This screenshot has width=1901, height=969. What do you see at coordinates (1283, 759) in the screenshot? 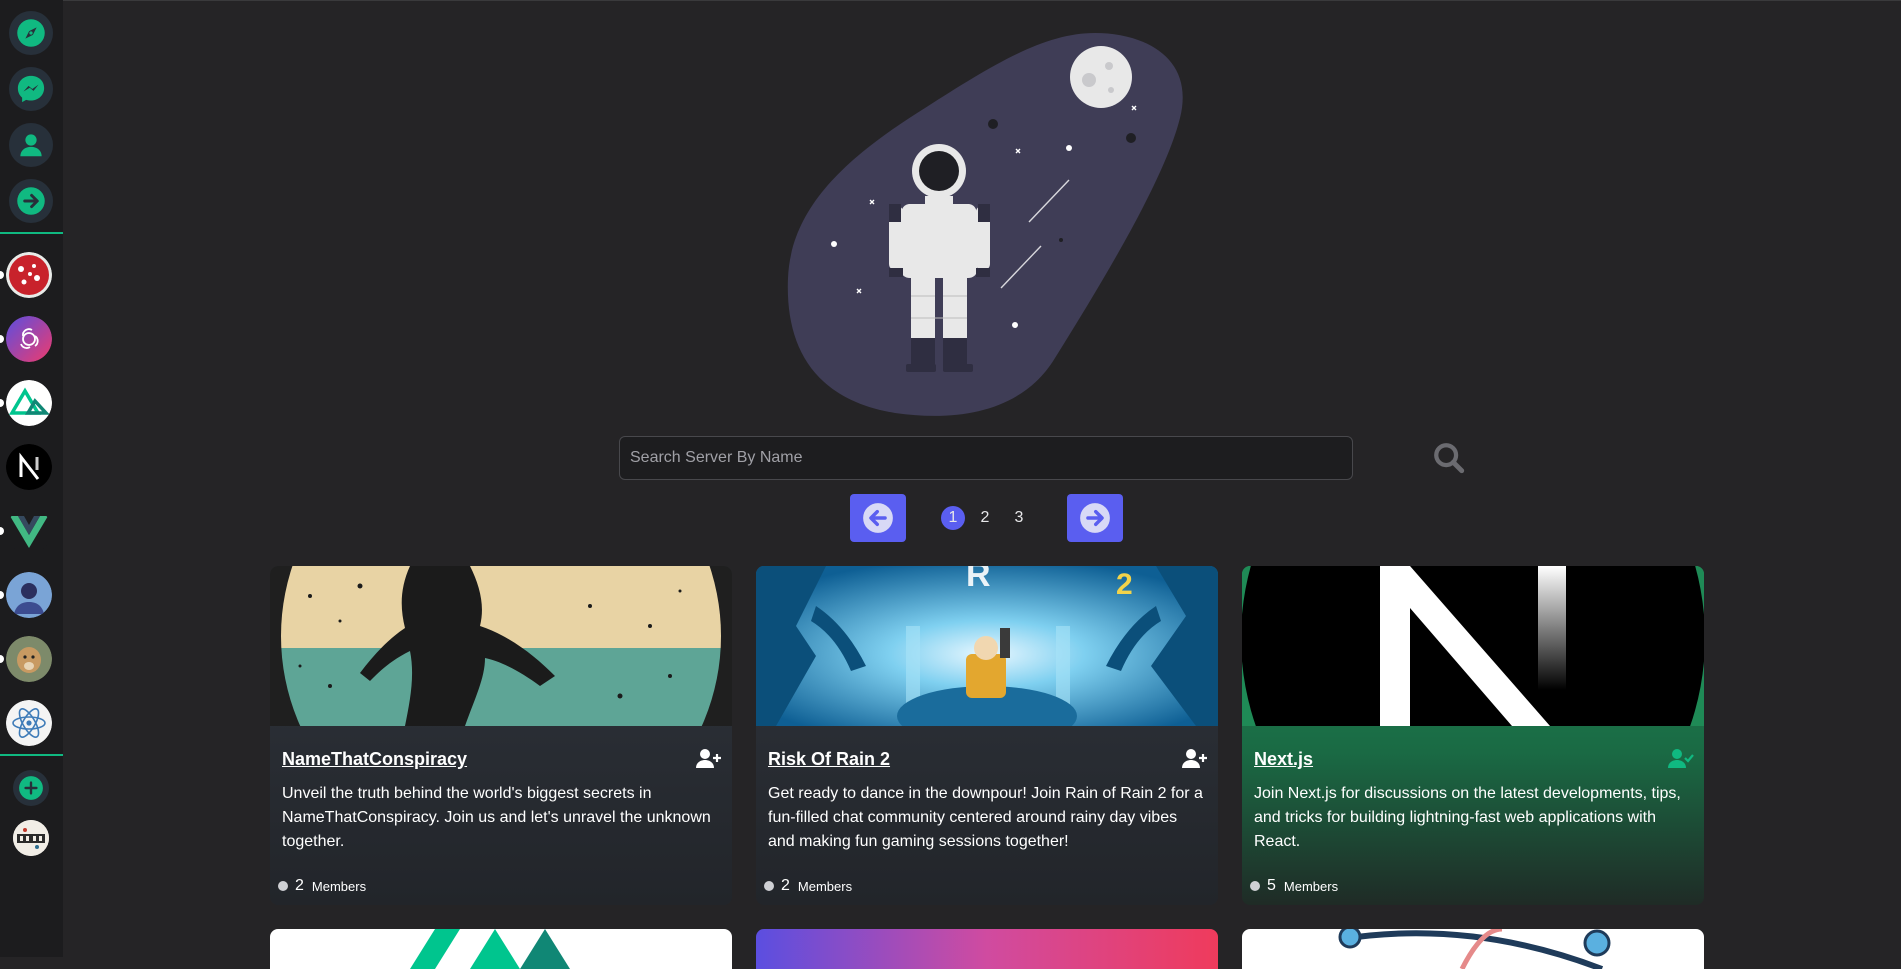
I see `server-title: Next.js` at bounding box center [1283, 759].